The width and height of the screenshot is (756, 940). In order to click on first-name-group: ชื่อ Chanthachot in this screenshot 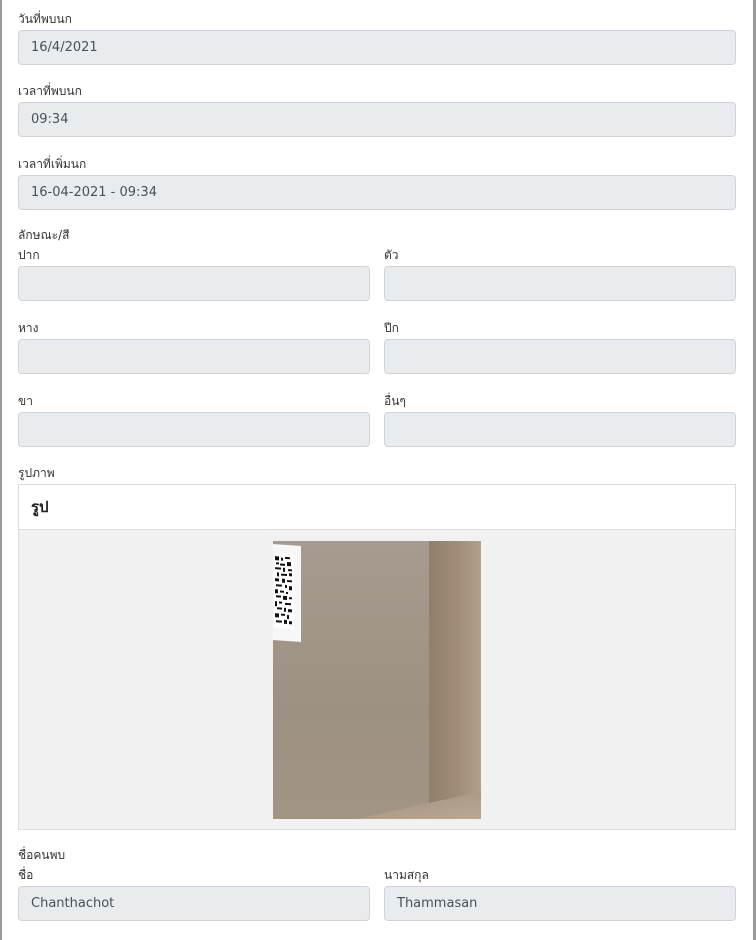, I will do `click(194, 894)`.